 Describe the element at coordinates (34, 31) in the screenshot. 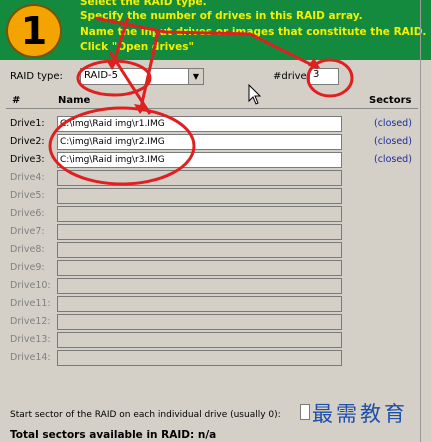

I see `step-number-badge: 1` at that location.